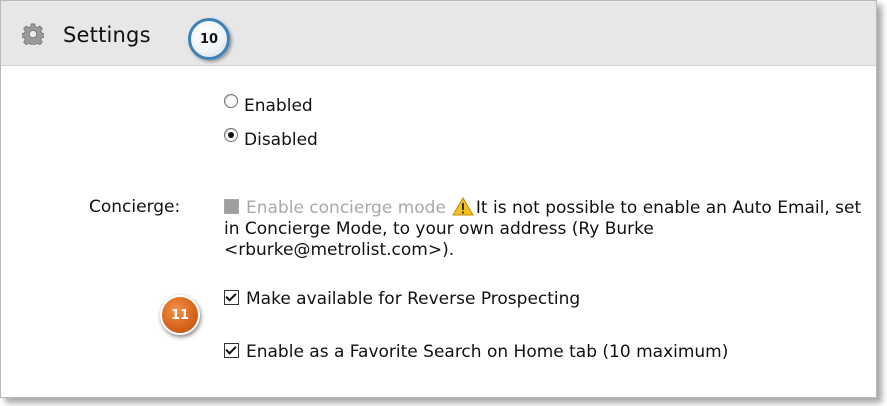 Image resolution: width=887 pixels, height=406 pixels. Describe the element at coordinates (33, 34) in the screenshot. I see `gear-icon` at that location.